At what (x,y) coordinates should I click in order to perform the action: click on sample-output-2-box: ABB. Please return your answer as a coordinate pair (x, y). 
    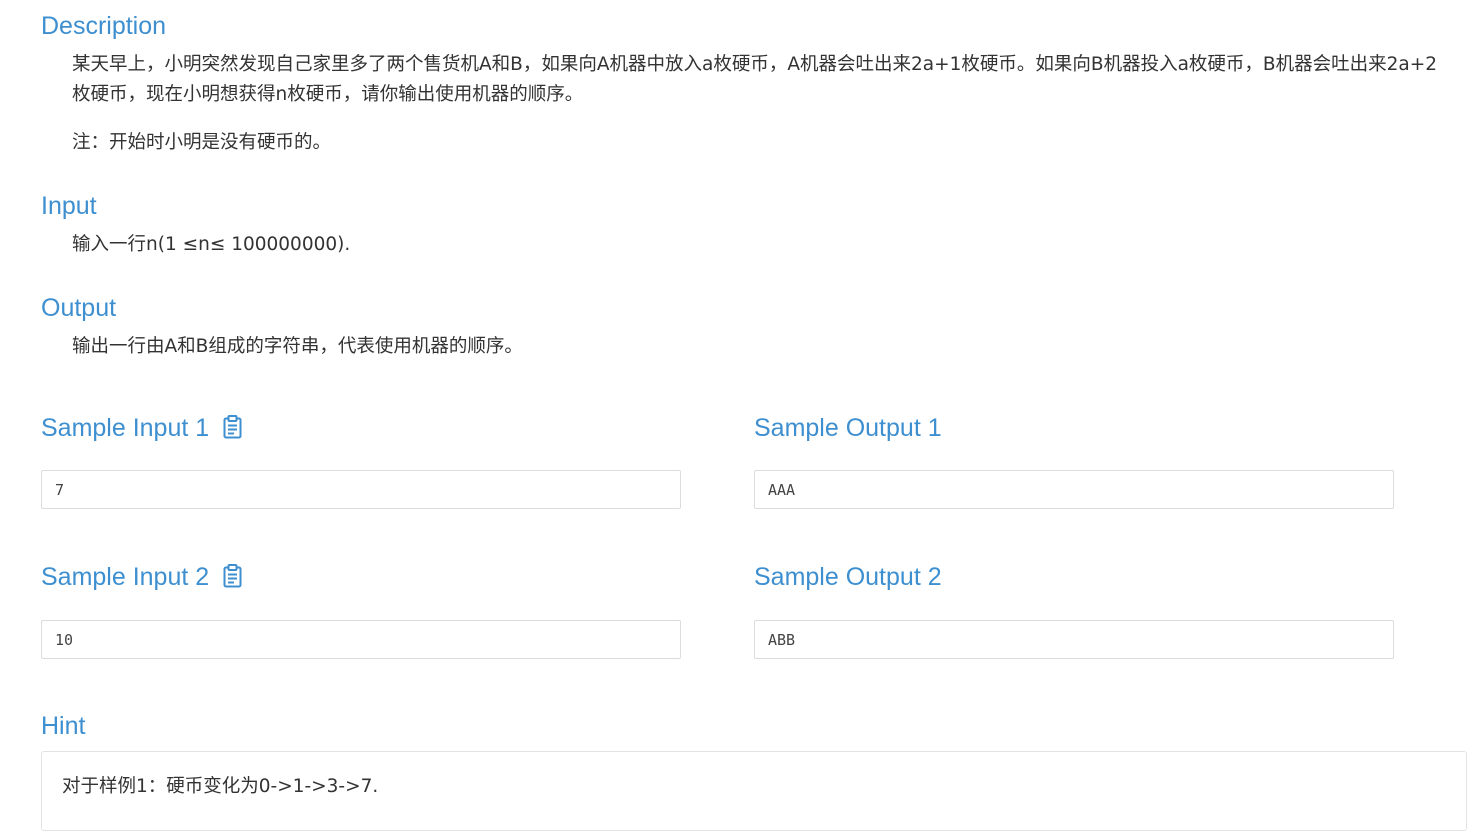
    Looking at the image, I should click on (1074, 639).